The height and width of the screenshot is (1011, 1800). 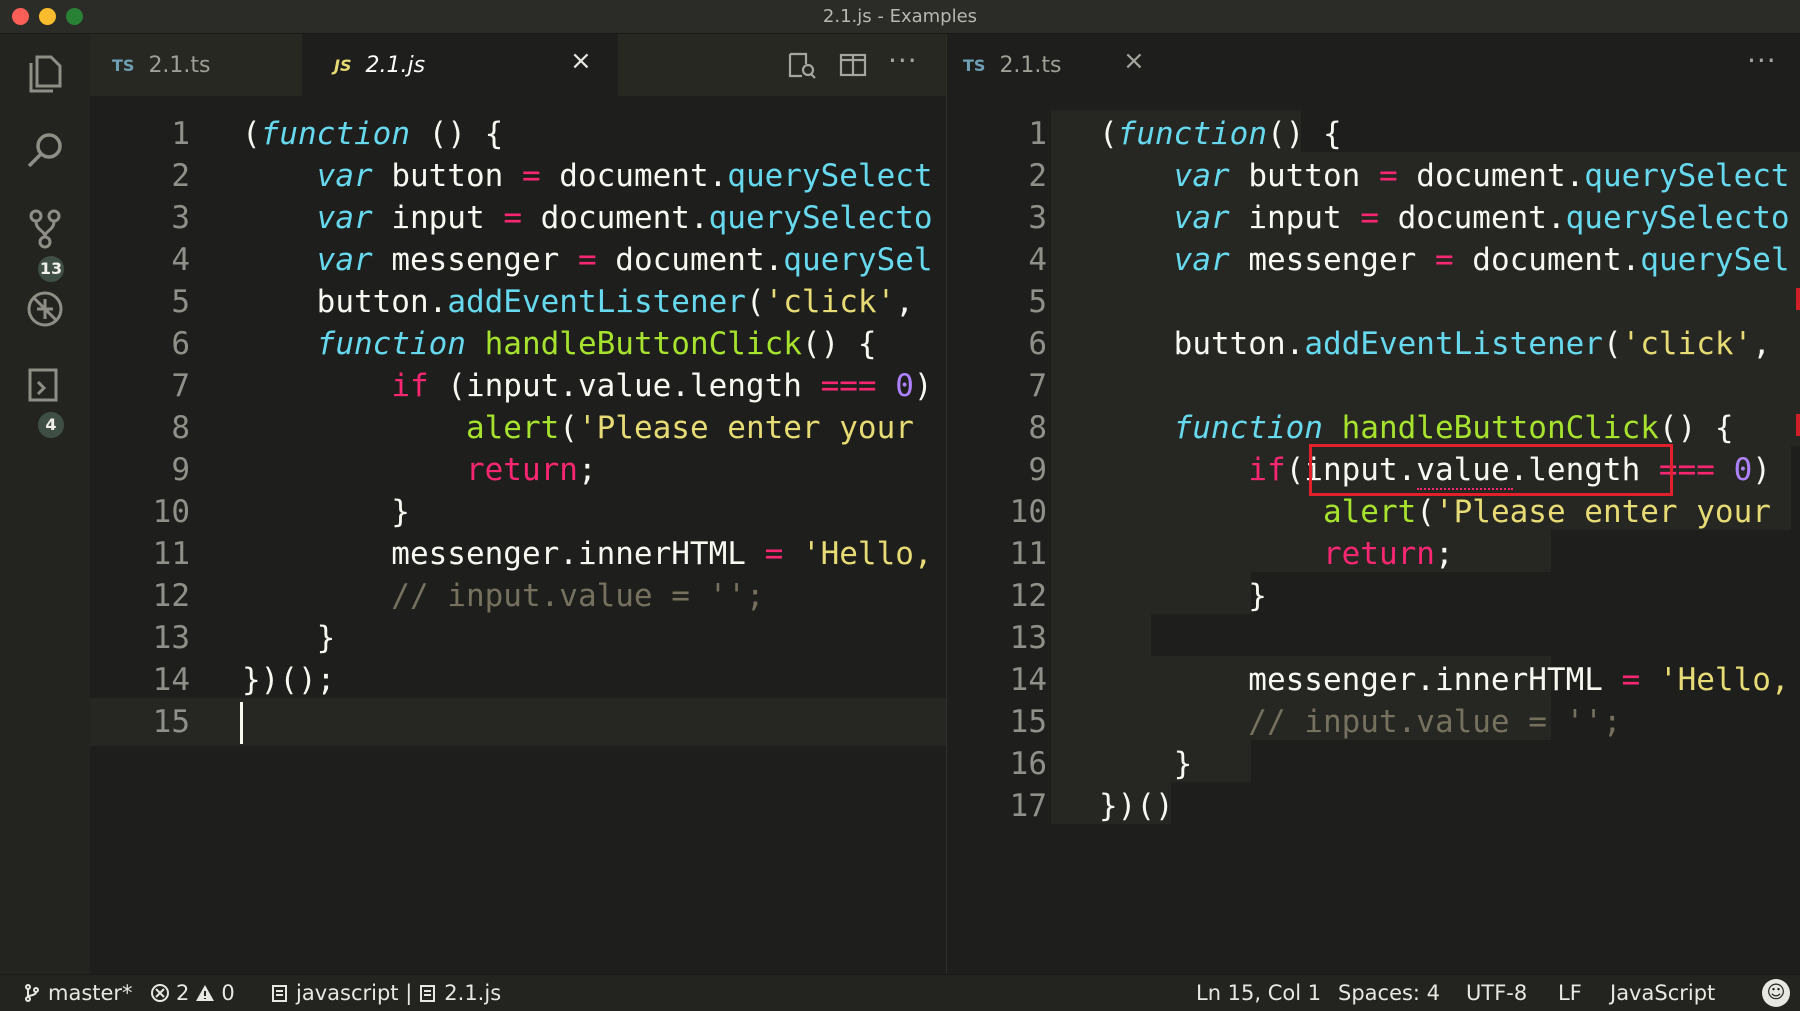 I want to click on code-line: 5 button.addEventListener('click',, so click(x=518, y=302).